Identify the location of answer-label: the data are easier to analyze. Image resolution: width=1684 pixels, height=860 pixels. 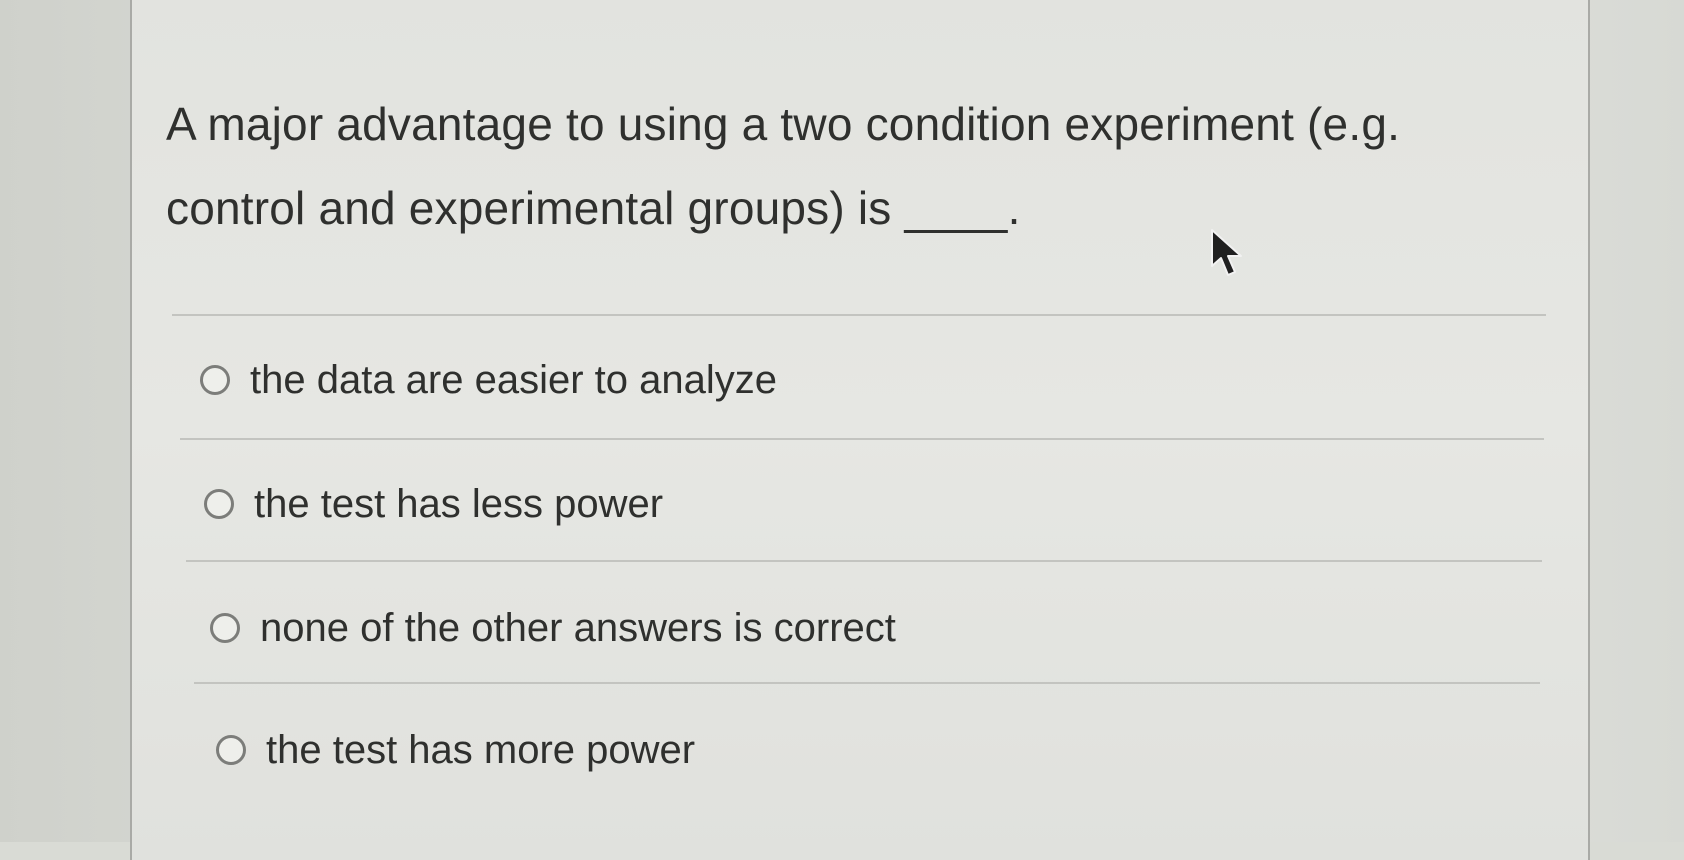
(514, 379).